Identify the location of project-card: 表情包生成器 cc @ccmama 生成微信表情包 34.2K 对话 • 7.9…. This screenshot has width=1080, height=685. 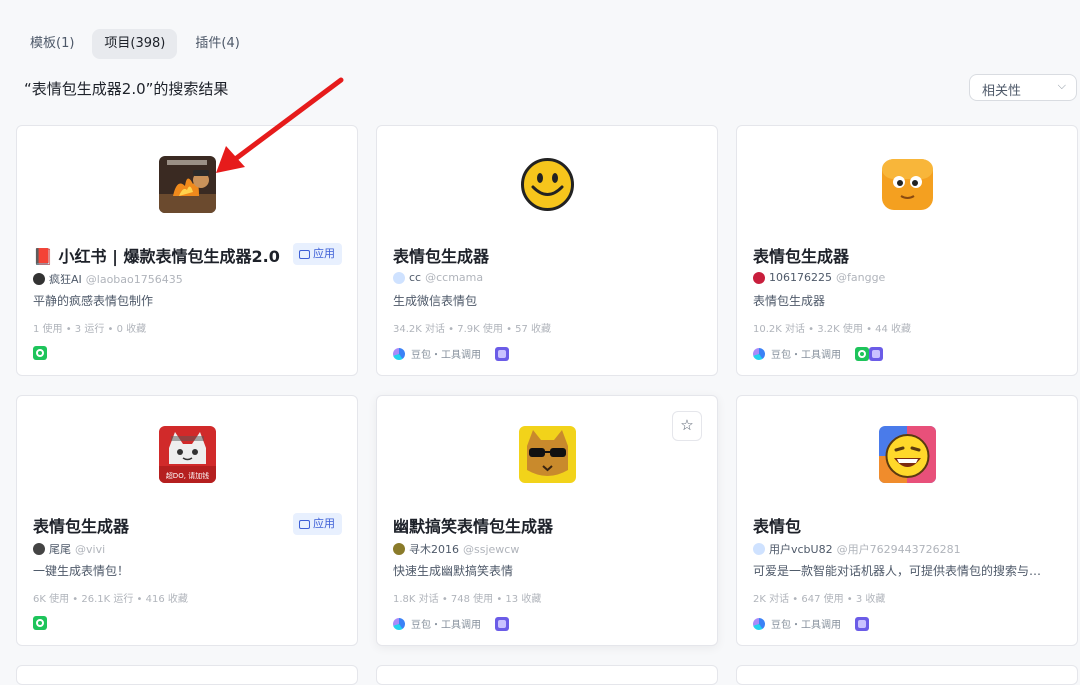
(547, 250).